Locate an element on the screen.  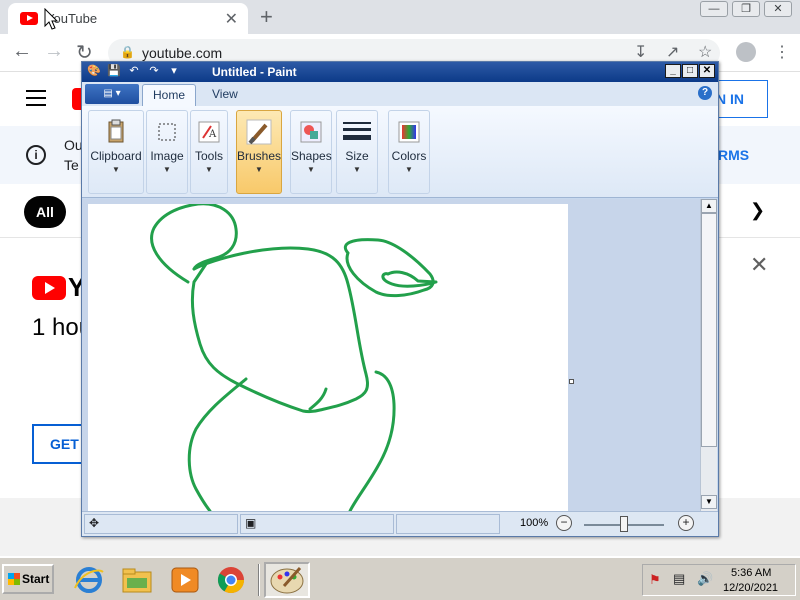
media-player-icon is located at coordinates (185, 580).